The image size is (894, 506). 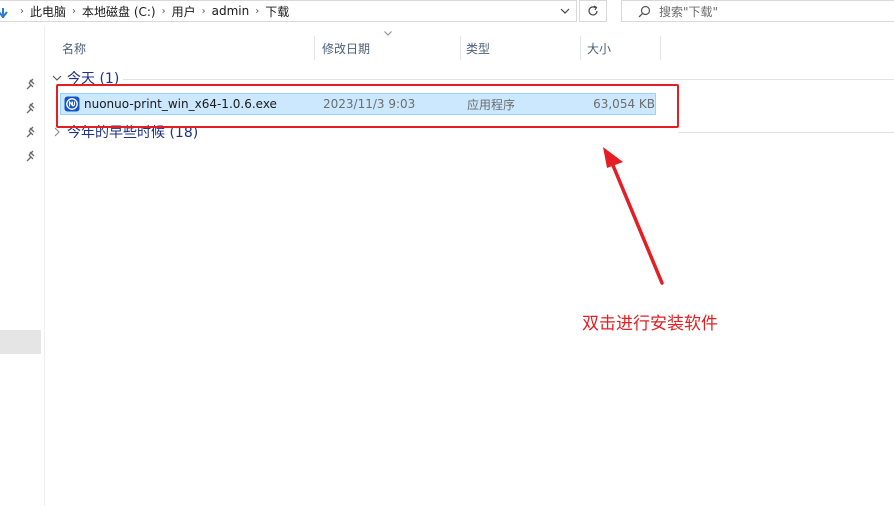 What do you see at coordinates (57, 132) in the screenshot?
I see `chevron-right-icon` at bounding box center [57, 132].